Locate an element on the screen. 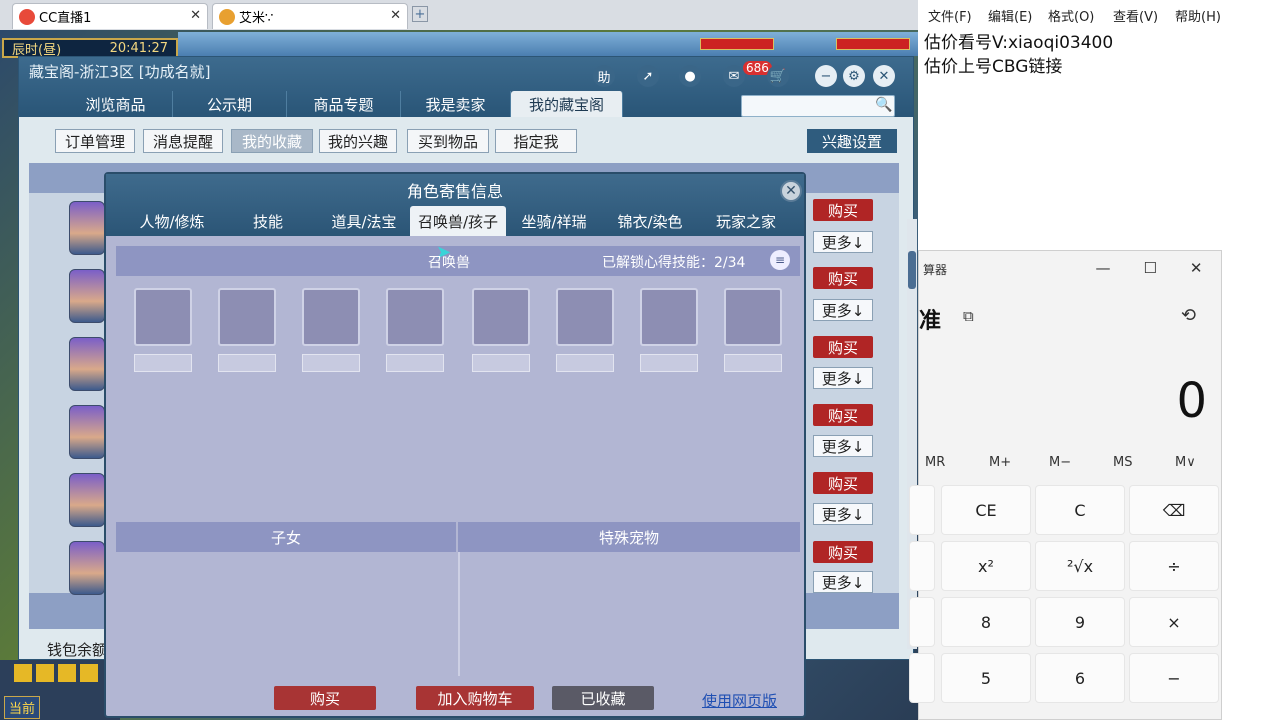  maximize-icon: ☐ is located at coordinates (1149, 269).